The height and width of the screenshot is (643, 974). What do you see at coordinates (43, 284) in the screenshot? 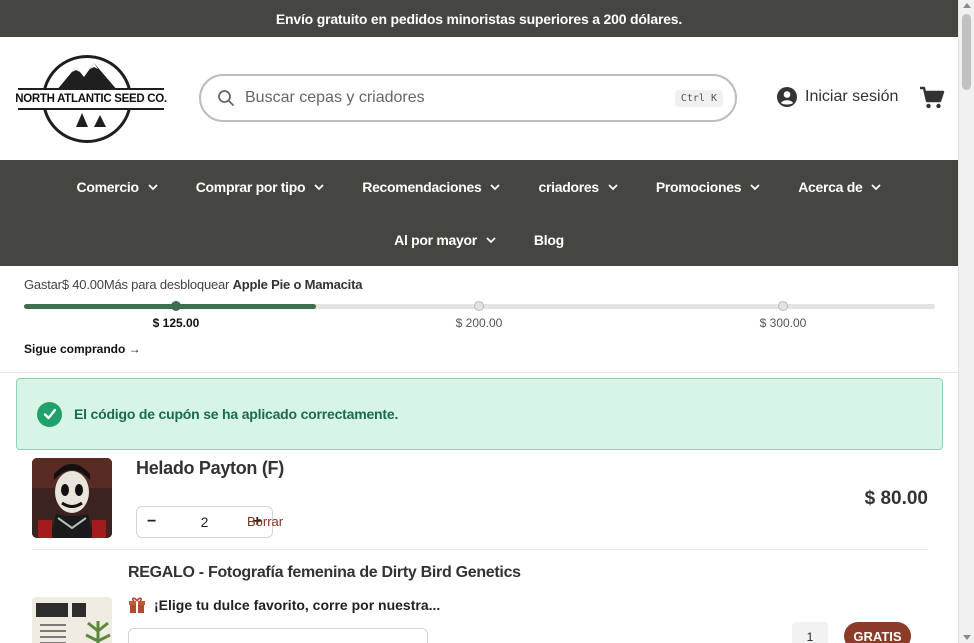
I see `progress-message-prefix: Gastar` at bounding box center [43, 284].